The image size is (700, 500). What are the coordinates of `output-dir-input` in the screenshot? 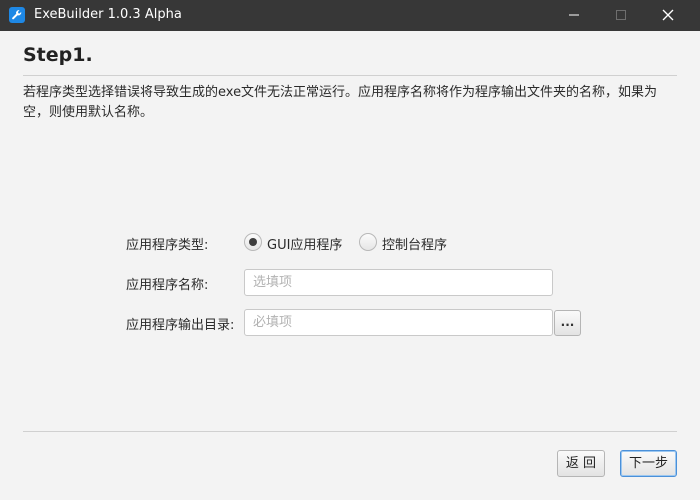 It's located at (398, 322).